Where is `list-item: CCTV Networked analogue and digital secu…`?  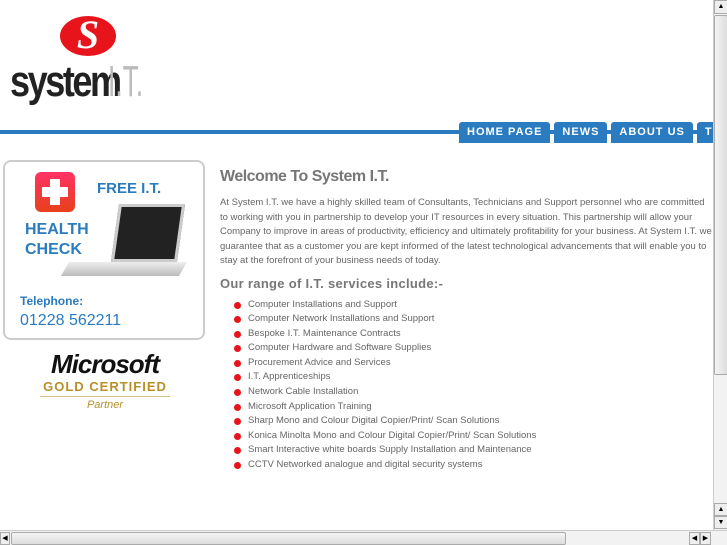 list-item: CCTV Networked analogue and digital secu… is located at coordinates (473, 465).